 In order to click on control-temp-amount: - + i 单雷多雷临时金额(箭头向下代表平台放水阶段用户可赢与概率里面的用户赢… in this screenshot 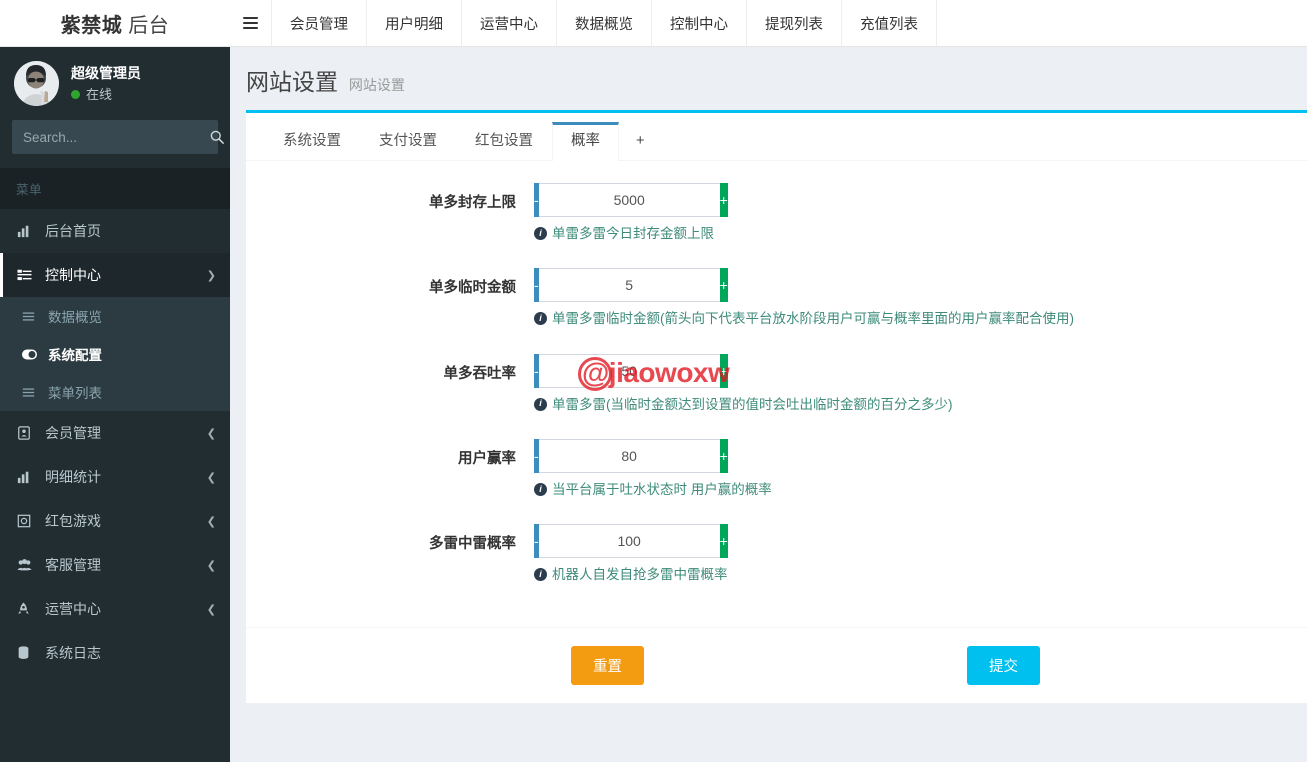, I will do `click(910, 298)`.